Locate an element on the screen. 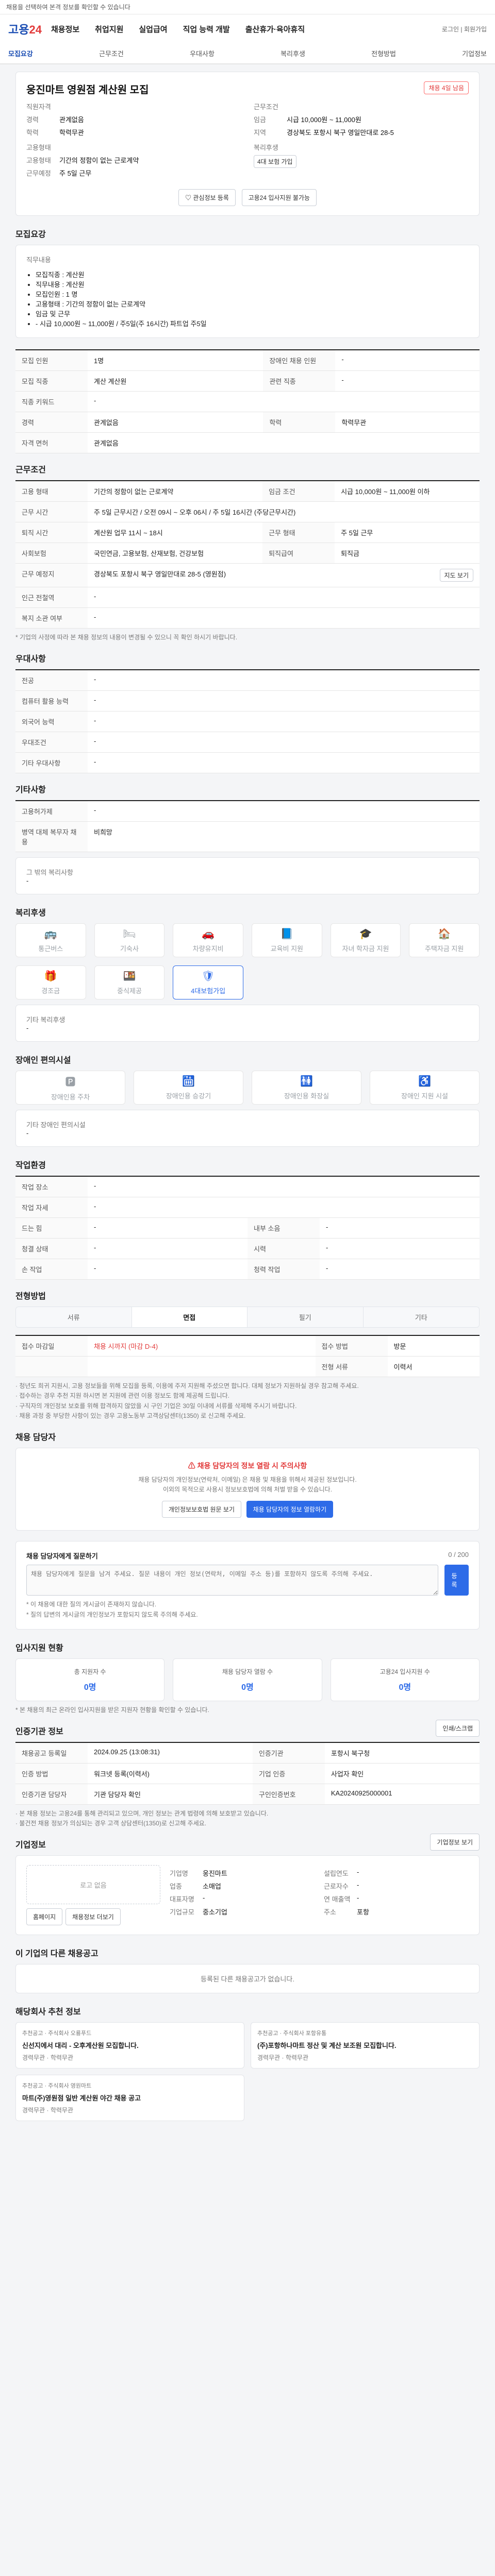  bookmark-label: 관심정보 등록 is located at coordinates (211, 197).